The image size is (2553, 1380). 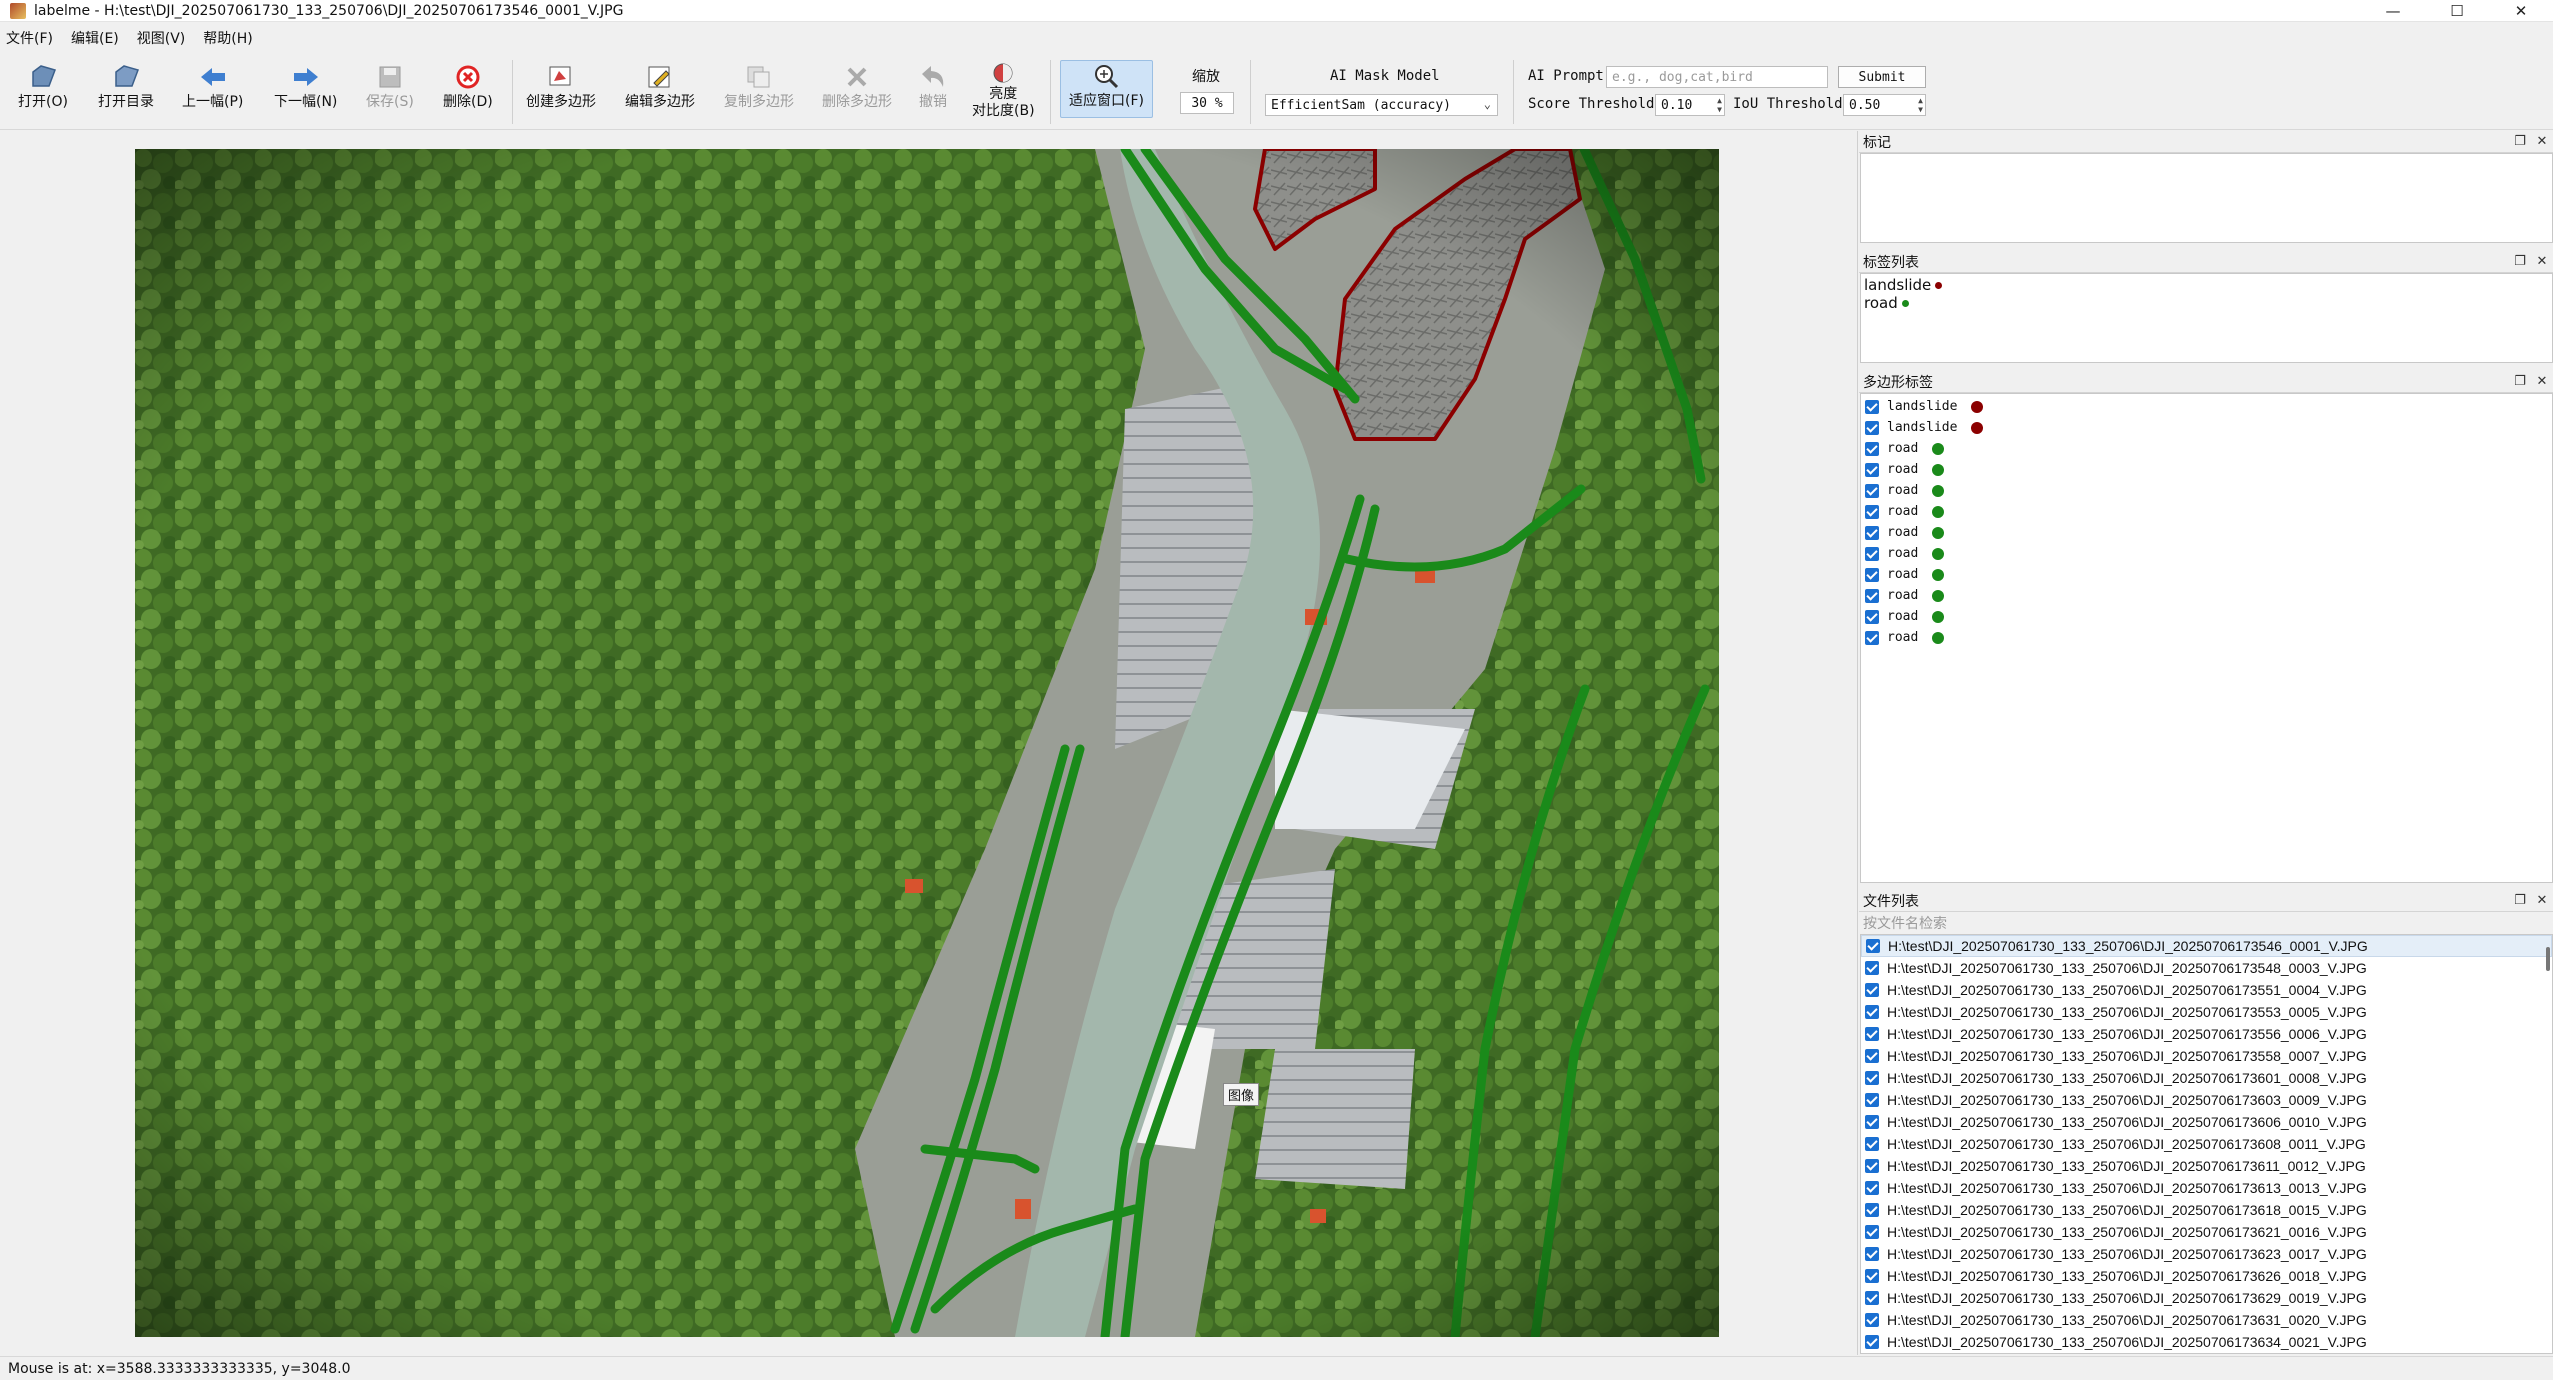 I want to click on close-button: ✕, so click(x=2521, y=11).